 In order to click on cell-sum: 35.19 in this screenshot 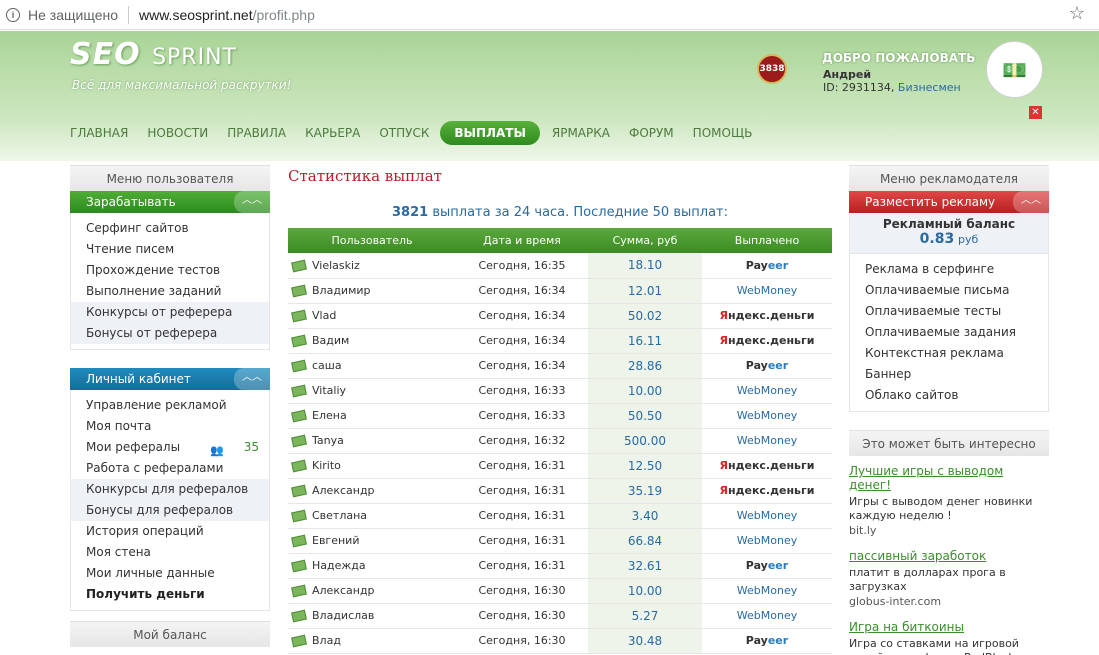, I will do `click(645, 491)`.